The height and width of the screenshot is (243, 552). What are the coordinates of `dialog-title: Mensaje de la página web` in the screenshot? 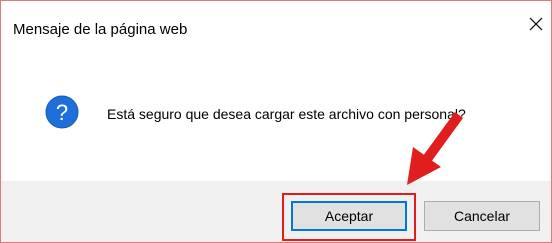 It's located at (100, 29).